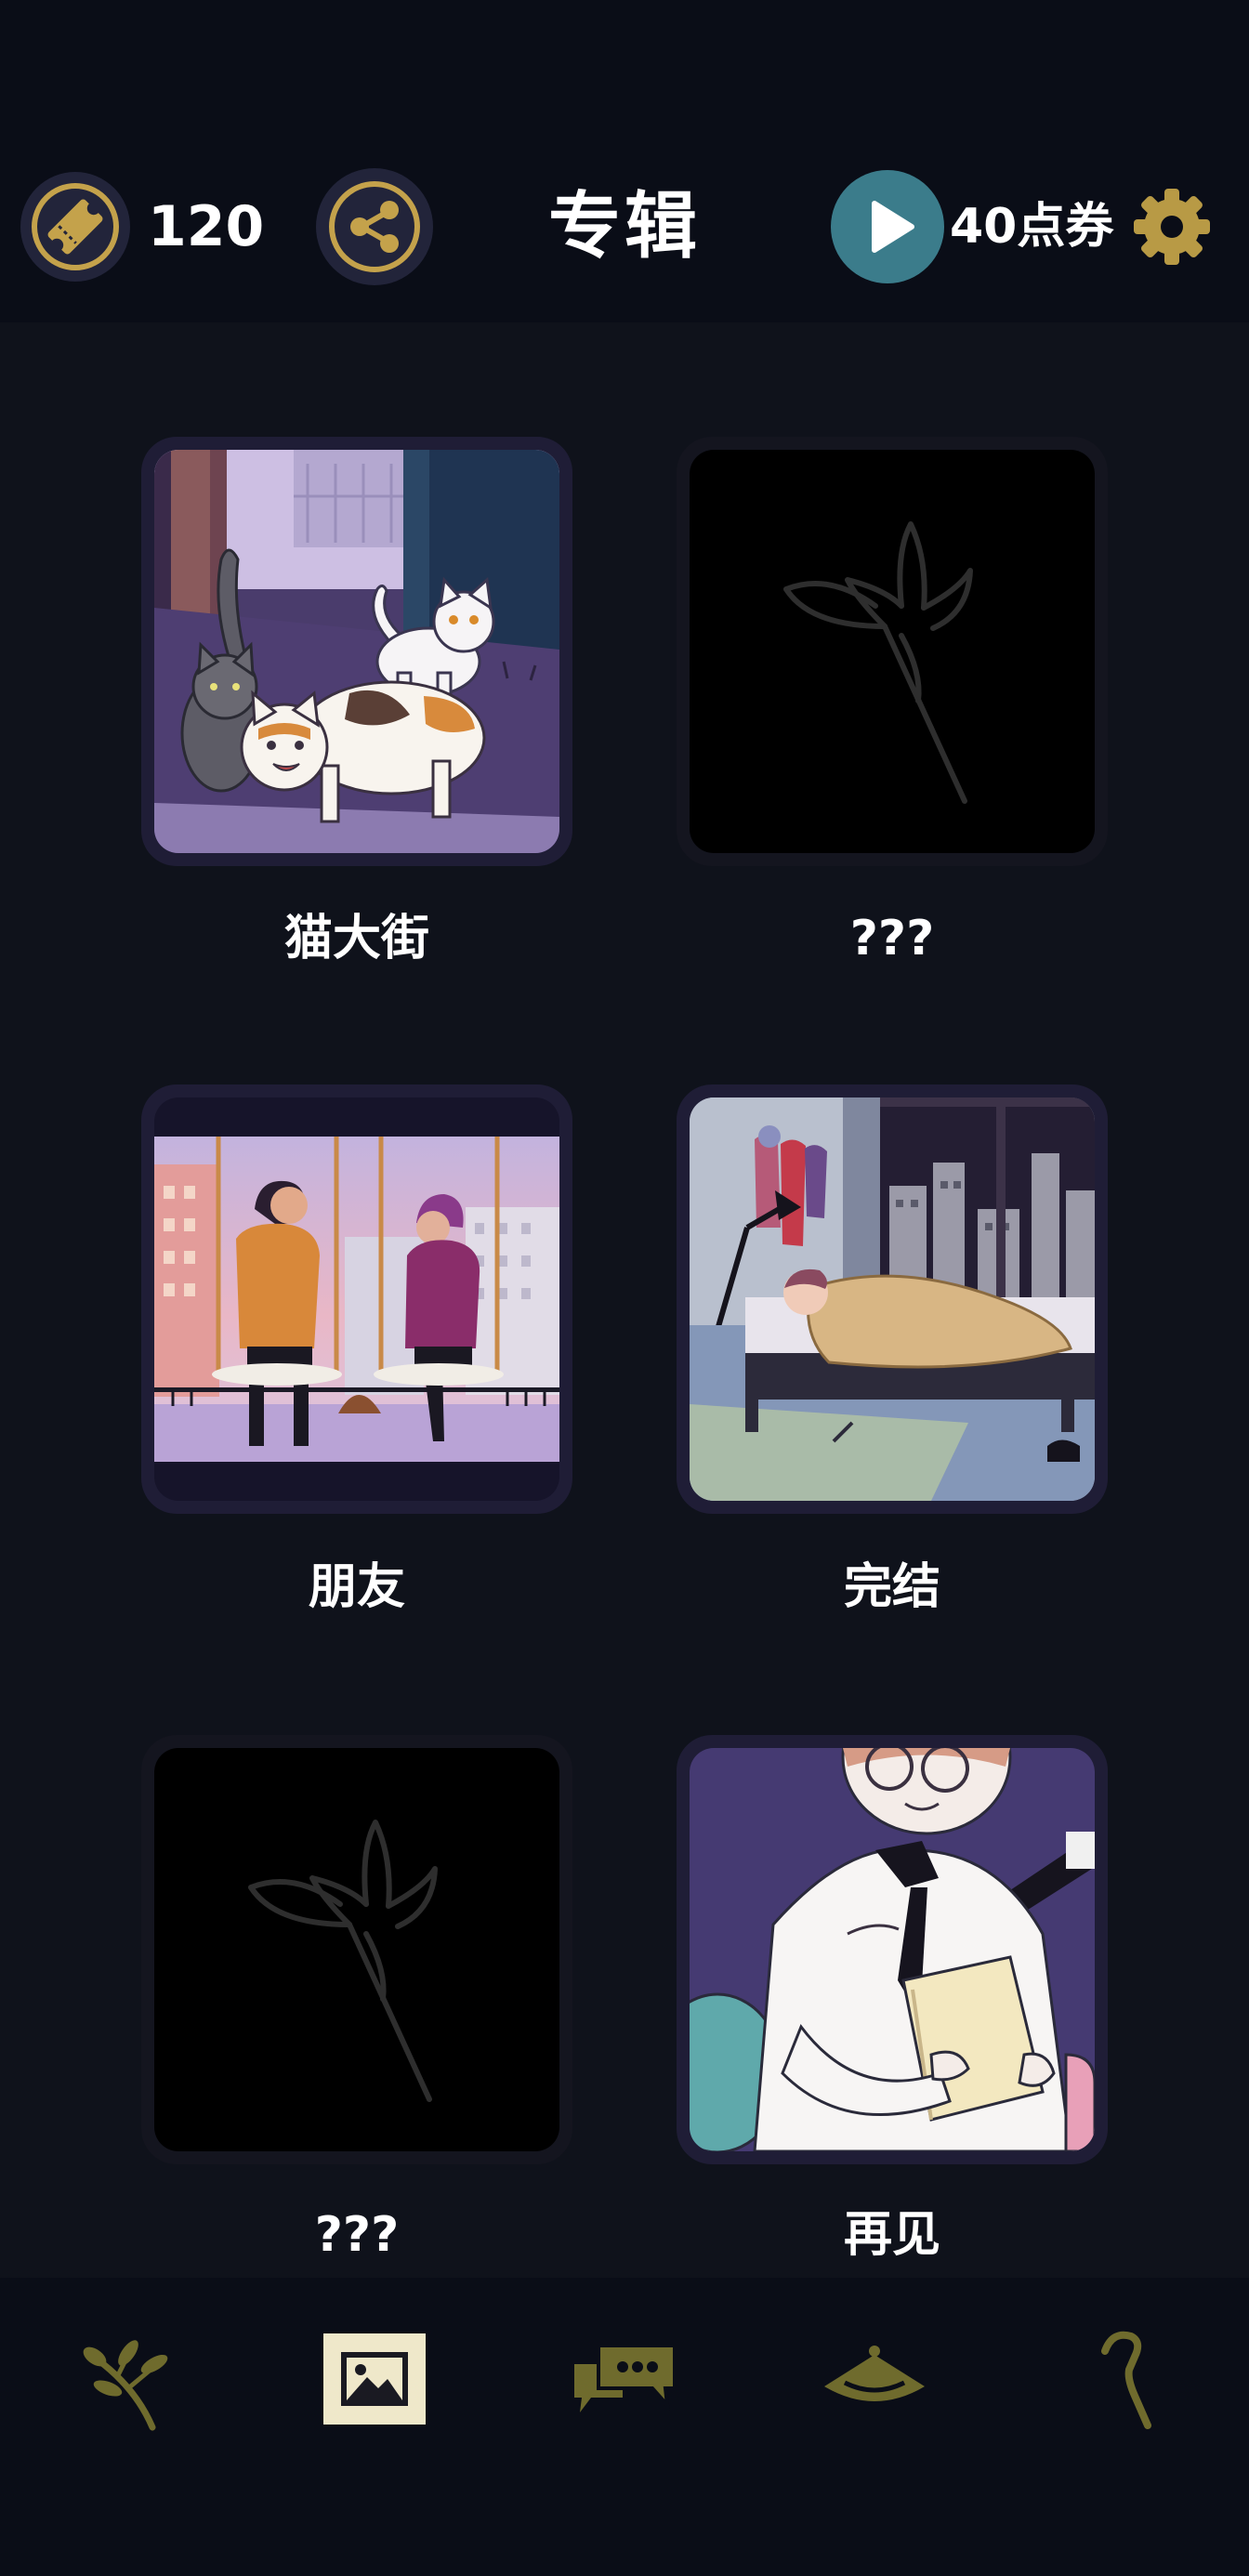 The width and height of the screenshot is (1249, 2576). Describe the element at coordinates (892, 938) in the screenshot. I see `album-title-2: ???` at that location.